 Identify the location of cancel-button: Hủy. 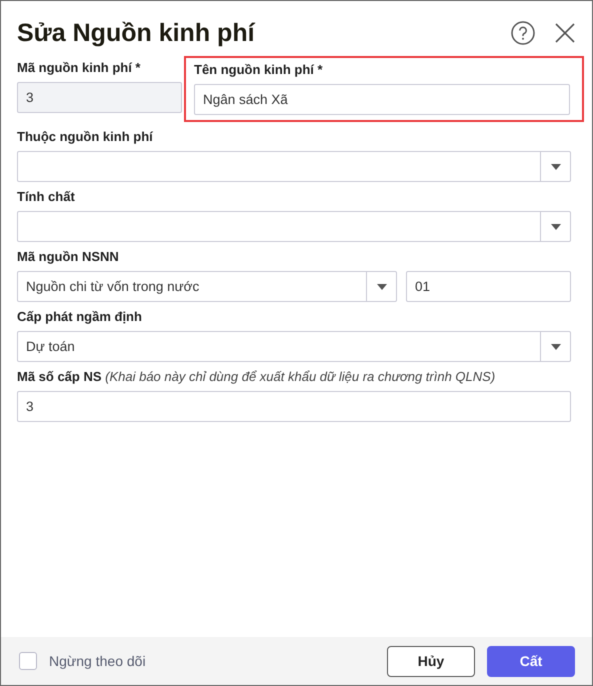
(431, 661).